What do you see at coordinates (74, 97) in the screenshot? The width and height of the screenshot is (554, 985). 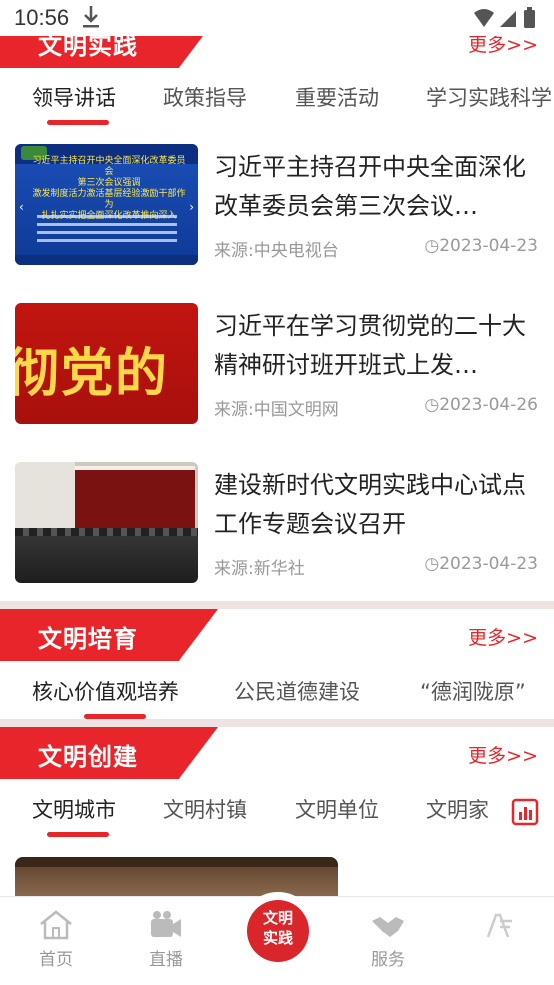 I see `tab-leader-speech: 领导讲话` at bounding box center [74, 97].